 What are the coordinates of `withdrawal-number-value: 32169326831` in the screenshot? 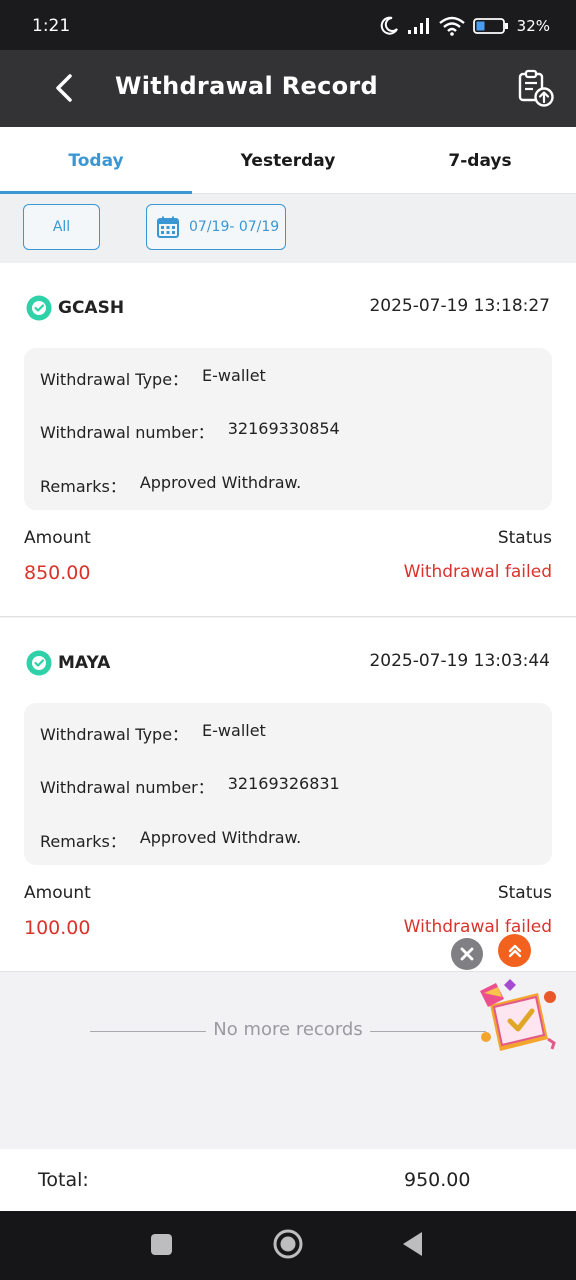 It's located at (283, 783).